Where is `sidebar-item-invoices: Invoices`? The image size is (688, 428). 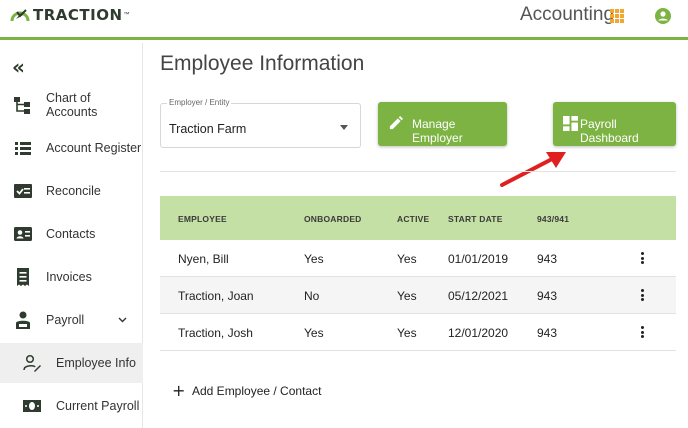 sidebar-item-invoices: Invoices is located at coordinates (71, 277).